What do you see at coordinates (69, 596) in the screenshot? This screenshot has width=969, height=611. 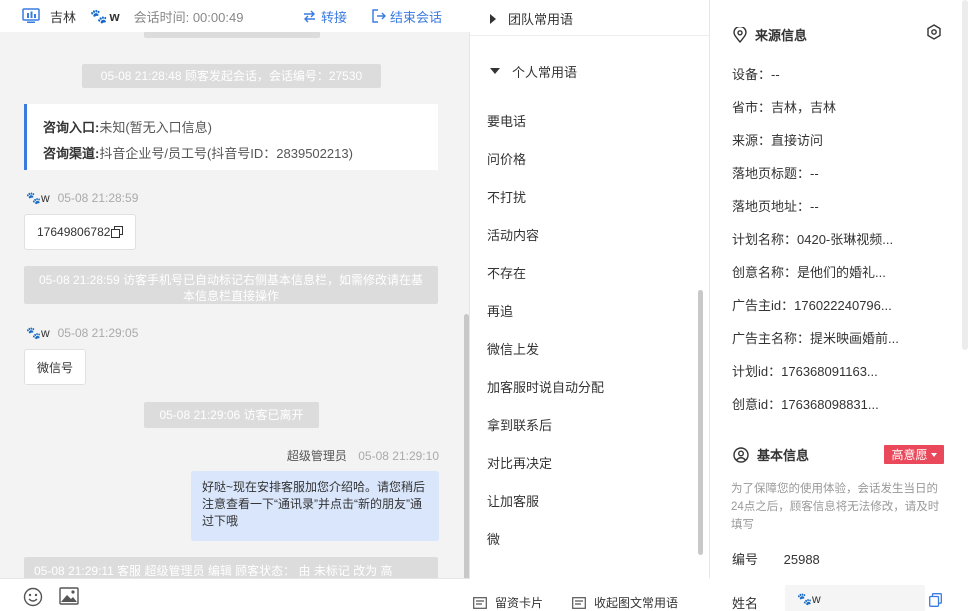 I see `image-icon` at bounding box center [69, 596].